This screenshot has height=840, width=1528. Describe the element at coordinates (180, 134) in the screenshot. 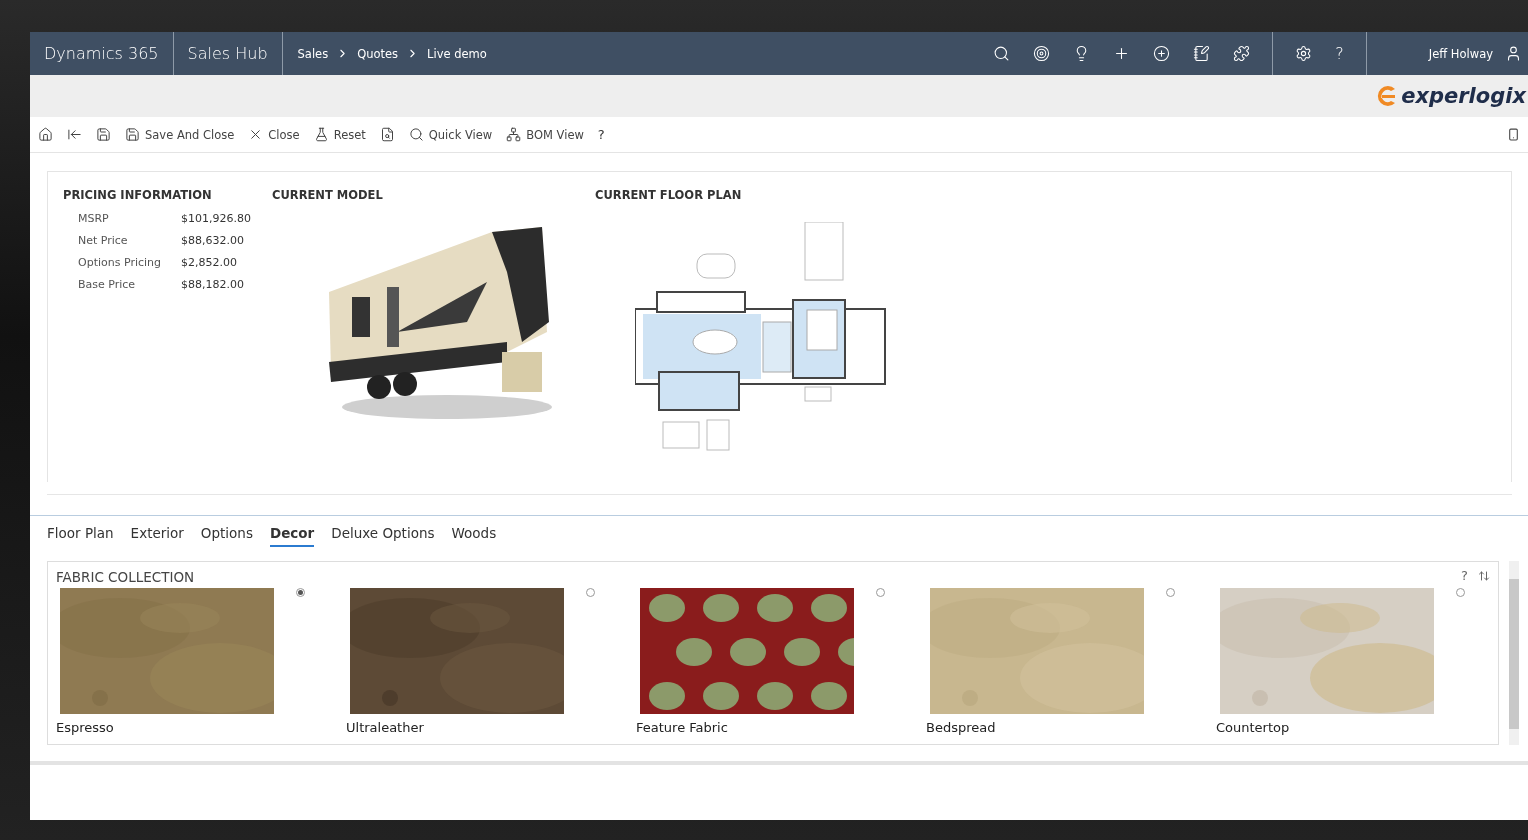

I see `toolbar-button: Save And Close` at that location.